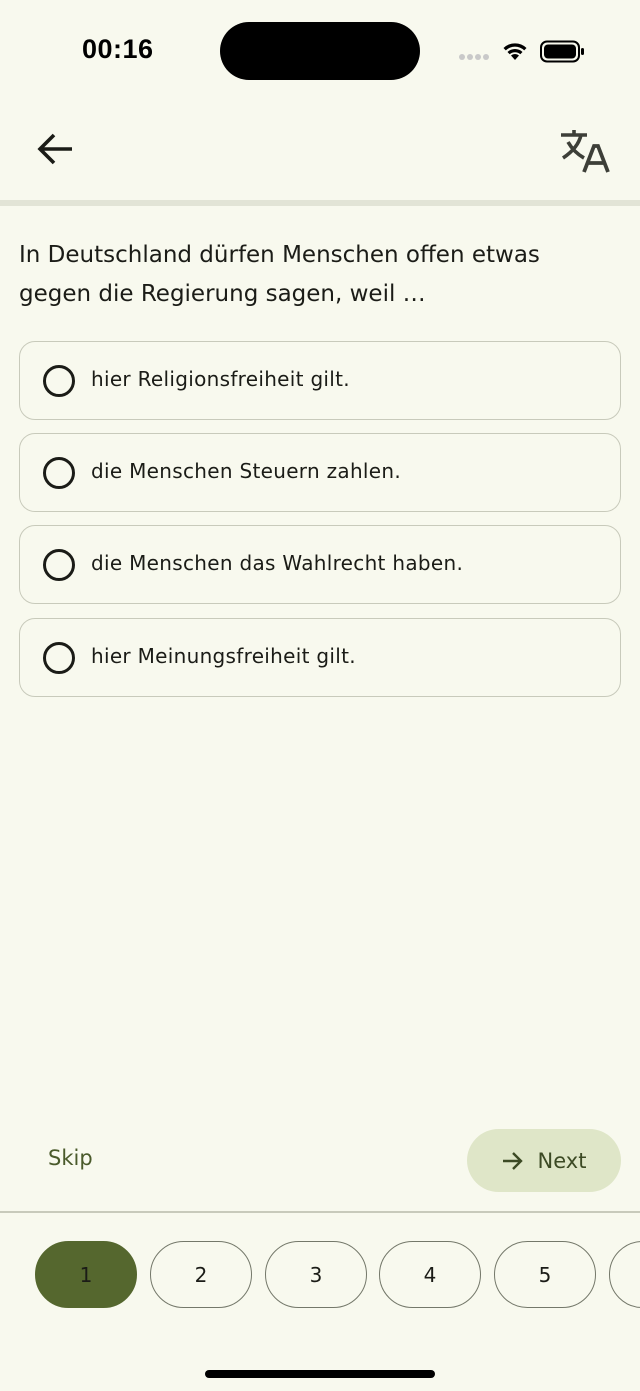 This screenshot has width=640, height=1391. What do you see at coordinates (430, 1274) in the screenshot?
I see `page-chip-4: 4` at bounding box center [430, 1274].